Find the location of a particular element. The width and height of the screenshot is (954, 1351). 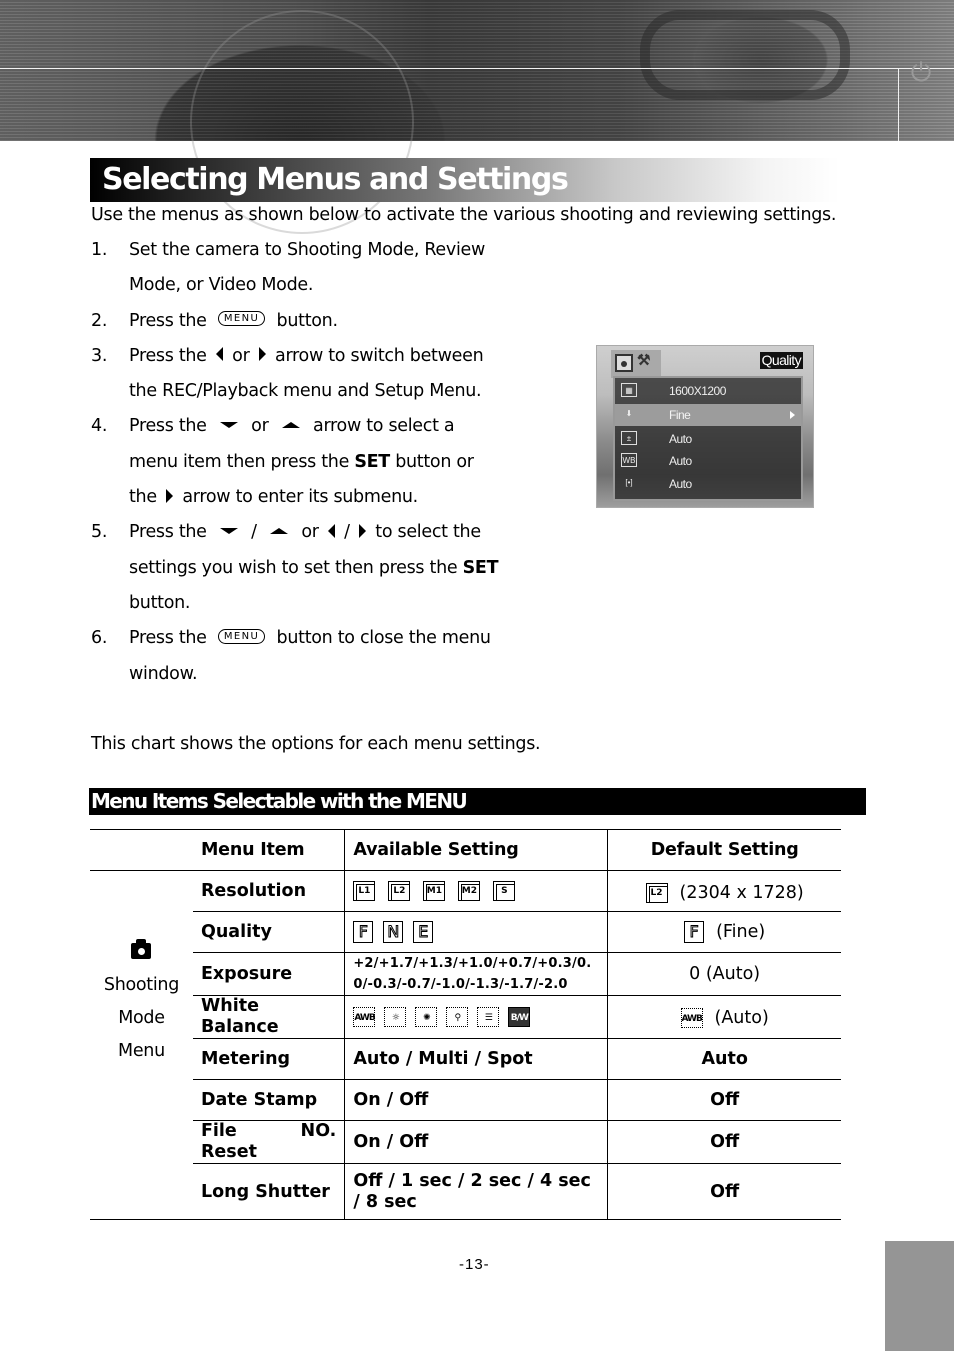

available-setting: F N E is located at coordinates (476, 932).